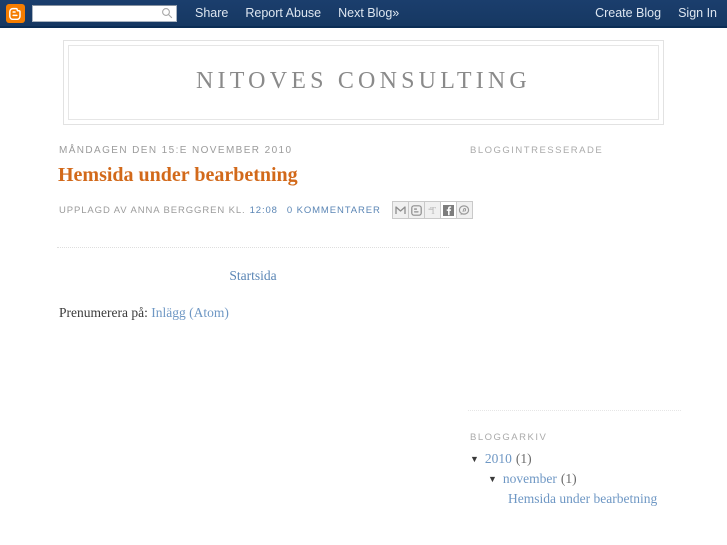 This screenshot has width=727, height=545. Describe the element at coordinates (334, 210) in the screenshot. I see `post-comments-link: 0 KOMMENTARER` at that location.